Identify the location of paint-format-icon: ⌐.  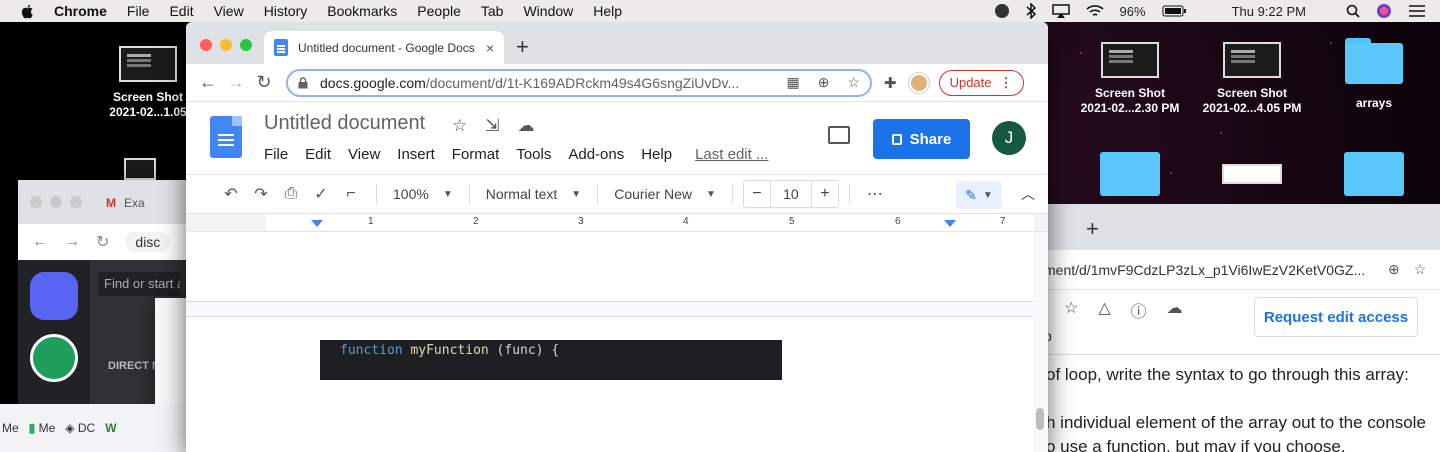
(351, 194).